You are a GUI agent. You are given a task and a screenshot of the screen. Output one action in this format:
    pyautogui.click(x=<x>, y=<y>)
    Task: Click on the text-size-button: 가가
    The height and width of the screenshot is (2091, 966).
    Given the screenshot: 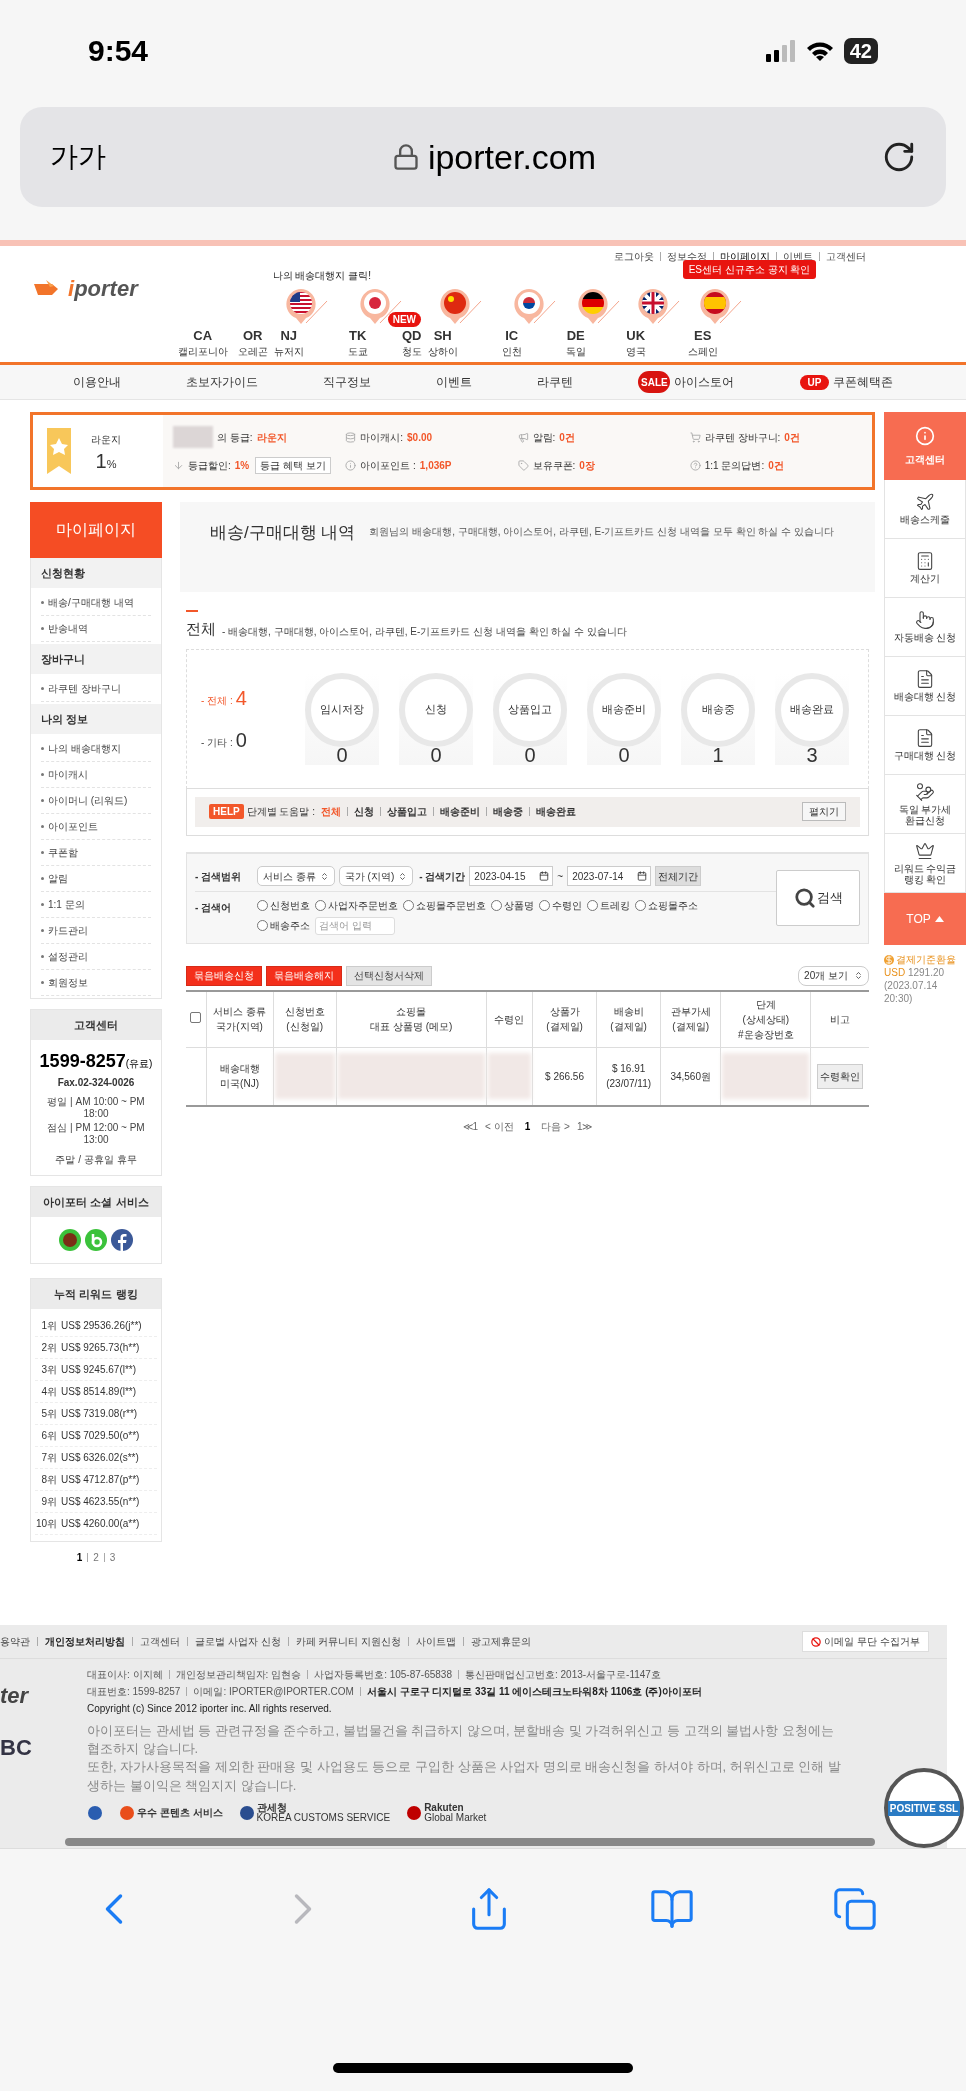 What is the action you would take?
    pyautogui.click(x=78, y=157)
    